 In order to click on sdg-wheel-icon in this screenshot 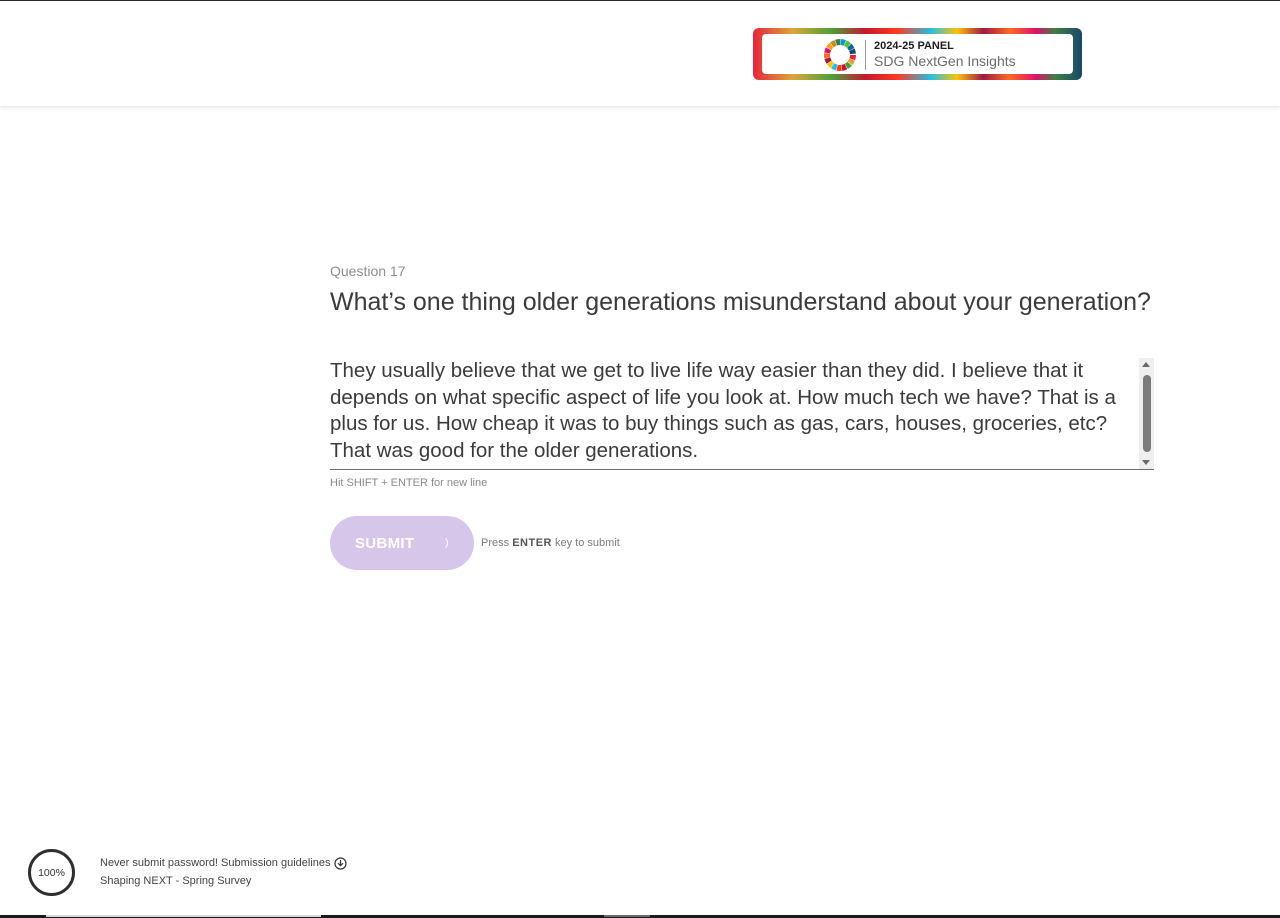, I will do `click(840, 55)`.